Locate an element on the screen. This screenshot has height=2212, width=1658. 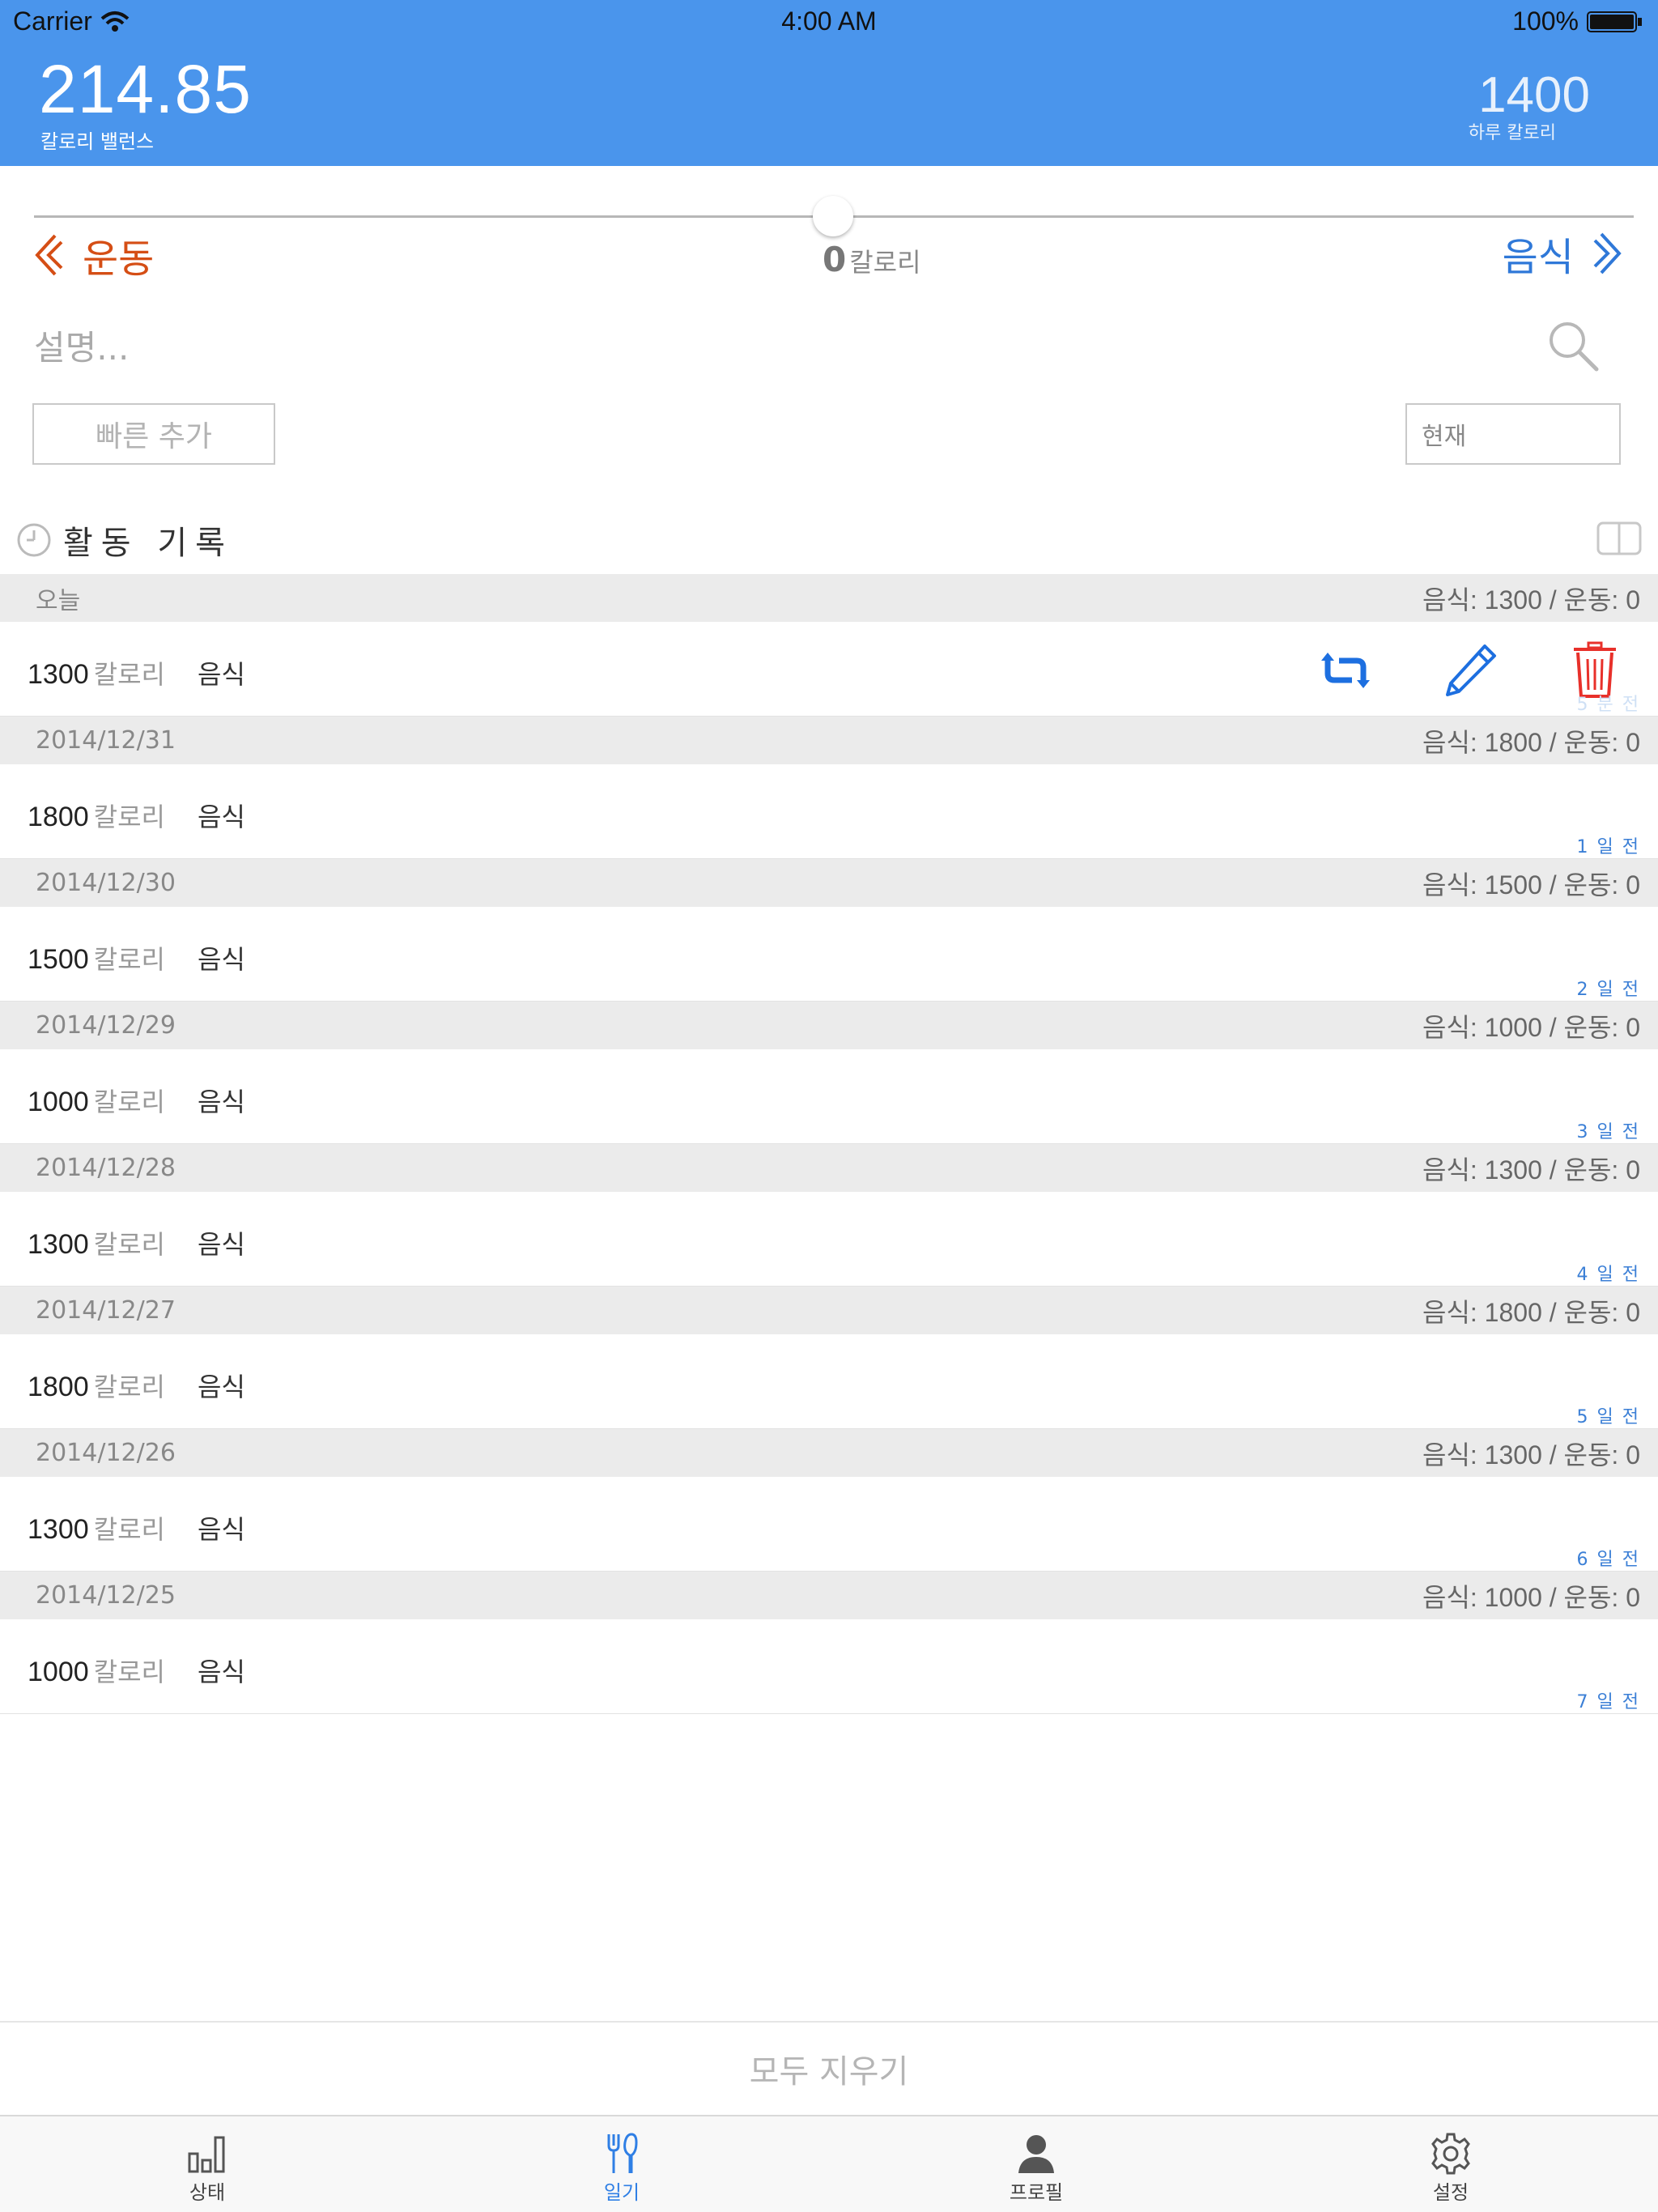
battery-icon is located at coordinates (1614, 22).